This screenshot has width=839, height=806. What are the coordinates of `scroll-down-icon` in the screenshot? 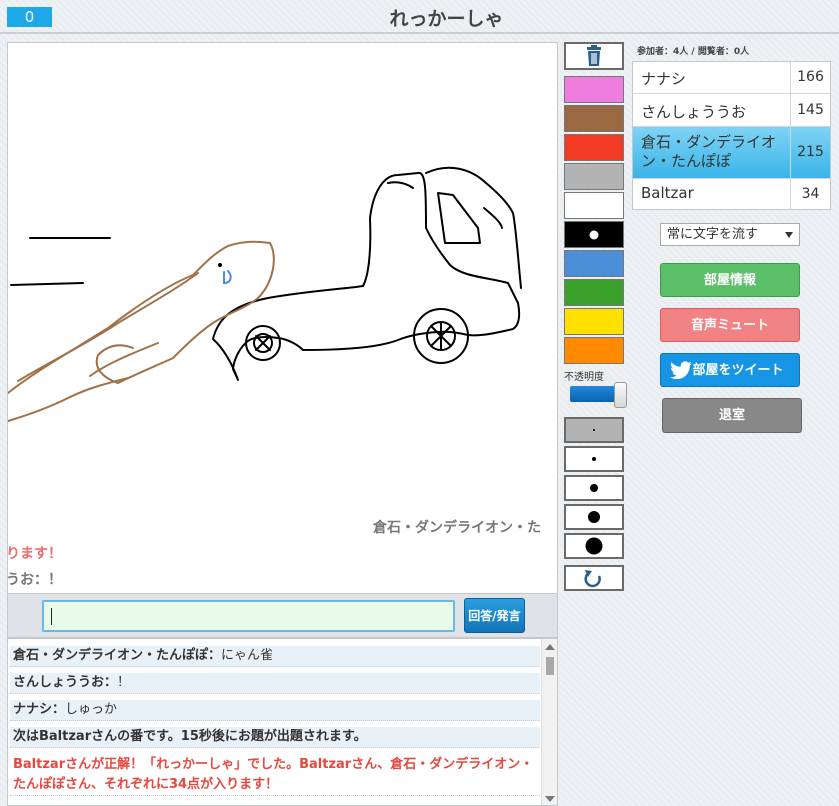 It's located at (550, 799).